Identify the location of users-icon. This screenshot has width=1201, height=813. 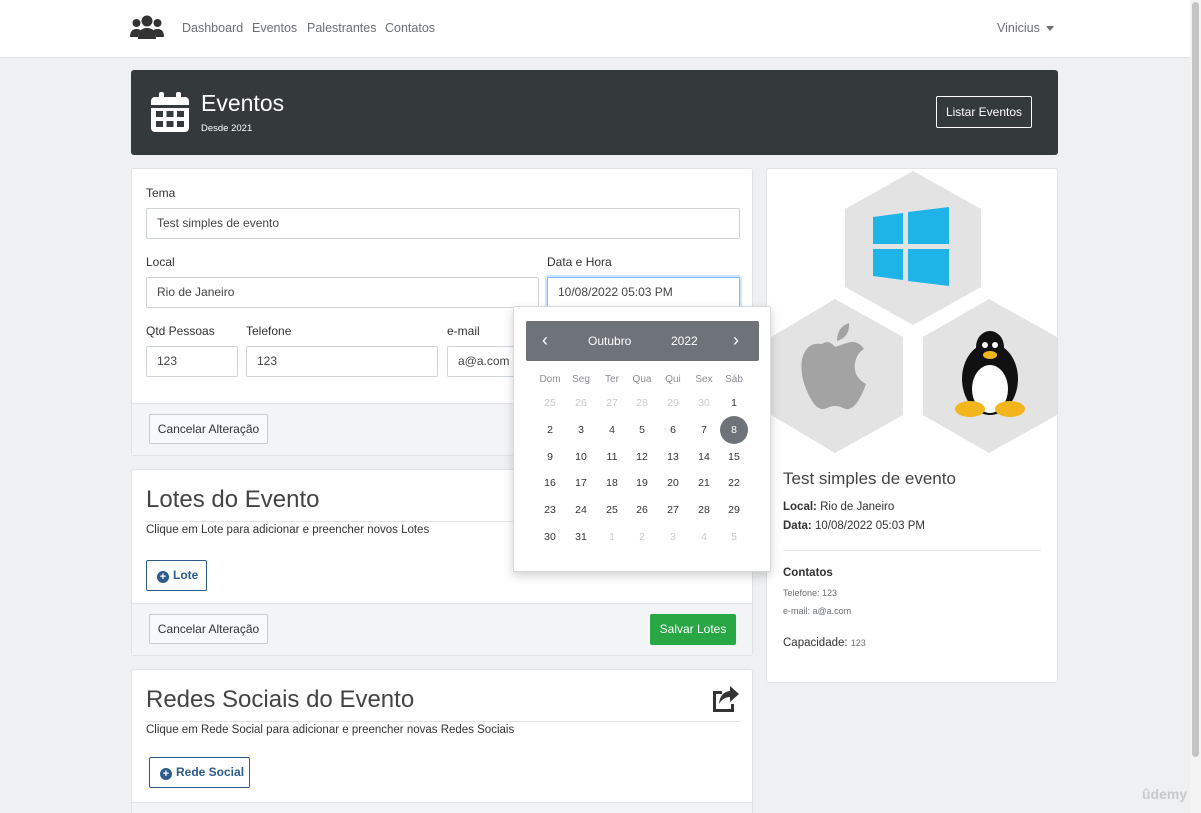
(147, 27).